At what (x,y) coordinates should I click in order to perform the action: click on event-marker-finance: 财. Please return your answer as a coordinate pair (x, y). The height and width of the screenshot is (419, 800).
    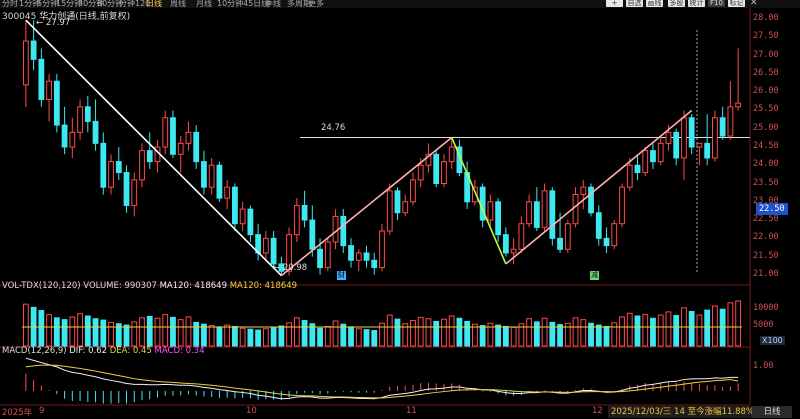
    Looking at the image, I should click on (341, 275).